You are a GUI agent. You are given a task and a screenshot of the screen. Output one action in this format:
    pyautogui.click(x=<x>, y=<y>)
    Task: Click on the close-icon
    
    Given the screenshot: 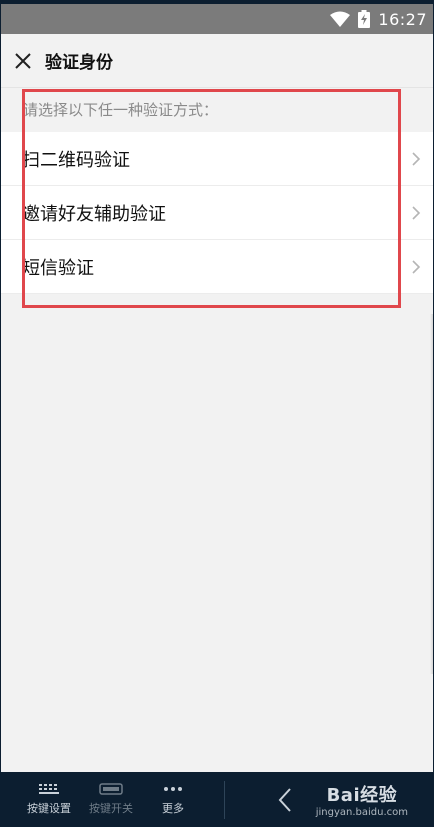 What is the action you would take?
    pyautogui.click(x=23, y=60)
    